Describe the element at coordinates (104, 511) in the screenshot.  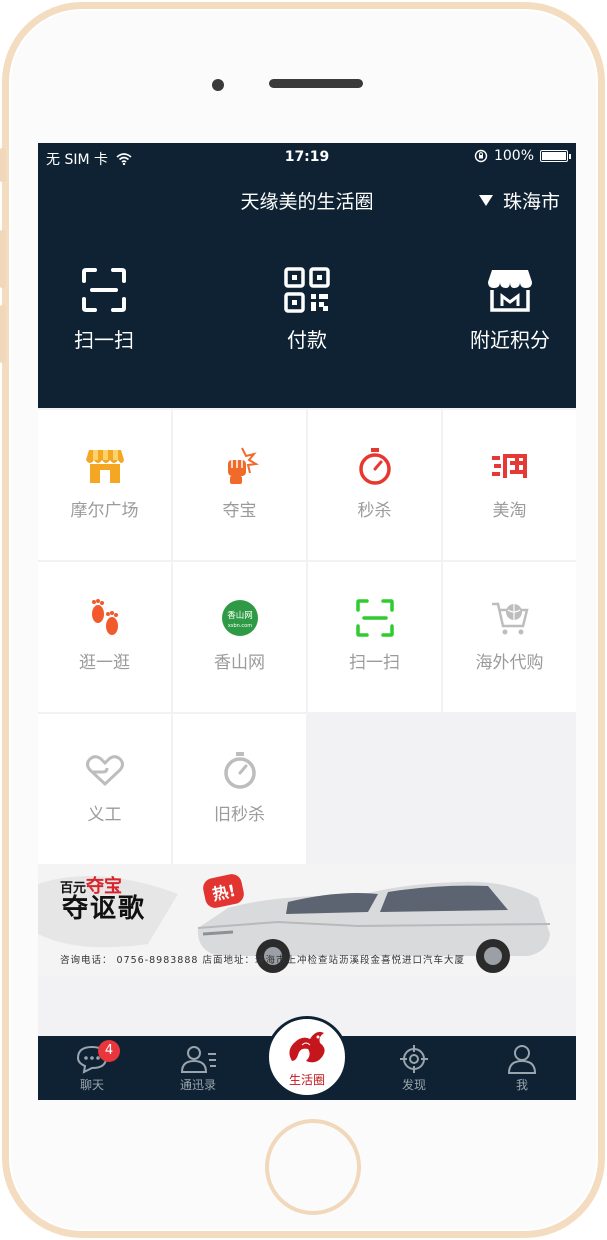
I see `grid-item-label: 摩尔广场` at that location.